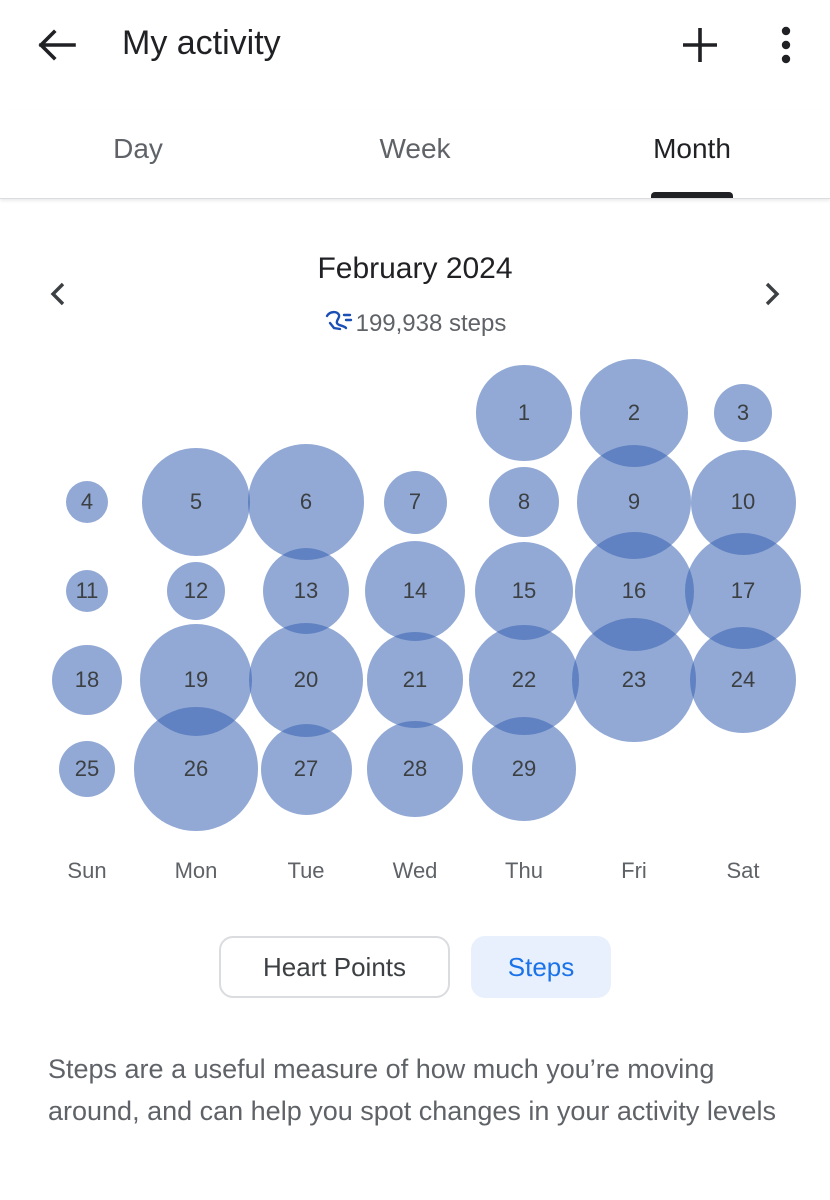  What do you see at coordinates (431, 323) in the screenshot?
I see `steps-total-text: 199,938 steps` at bounding box center [431, 323].